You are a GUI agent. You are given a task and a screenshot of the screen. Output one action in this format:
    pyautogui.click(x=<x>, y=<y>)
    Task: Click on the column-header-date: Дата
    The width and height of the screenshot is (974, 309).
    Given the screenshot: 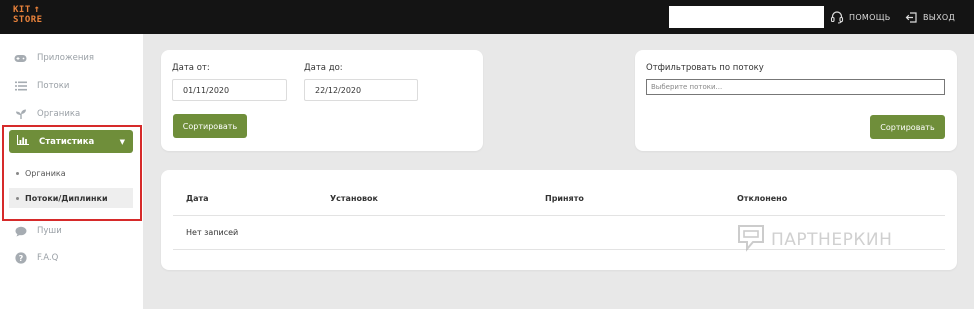 What is the action you would take?
    pyautogui.click(x=197, y=198)
    